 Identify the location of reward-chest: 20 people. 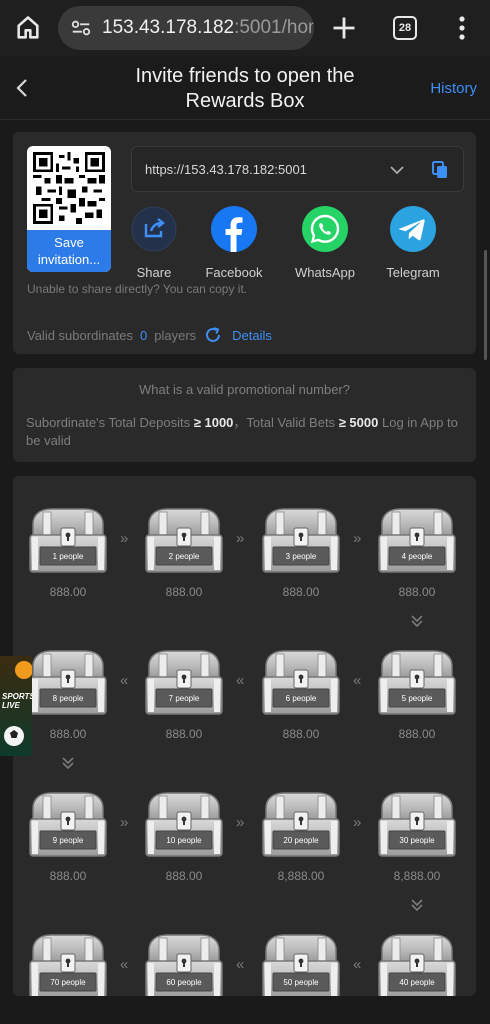
(301, 824).